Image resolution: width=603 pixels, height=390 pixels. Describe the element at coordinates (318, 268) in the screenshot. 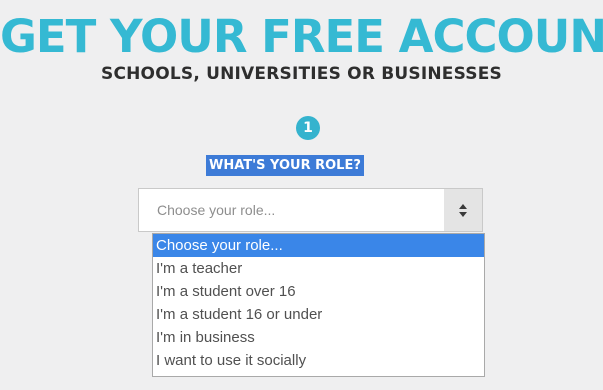

I see `role-option-teacher: I'm a teacher` at that location.